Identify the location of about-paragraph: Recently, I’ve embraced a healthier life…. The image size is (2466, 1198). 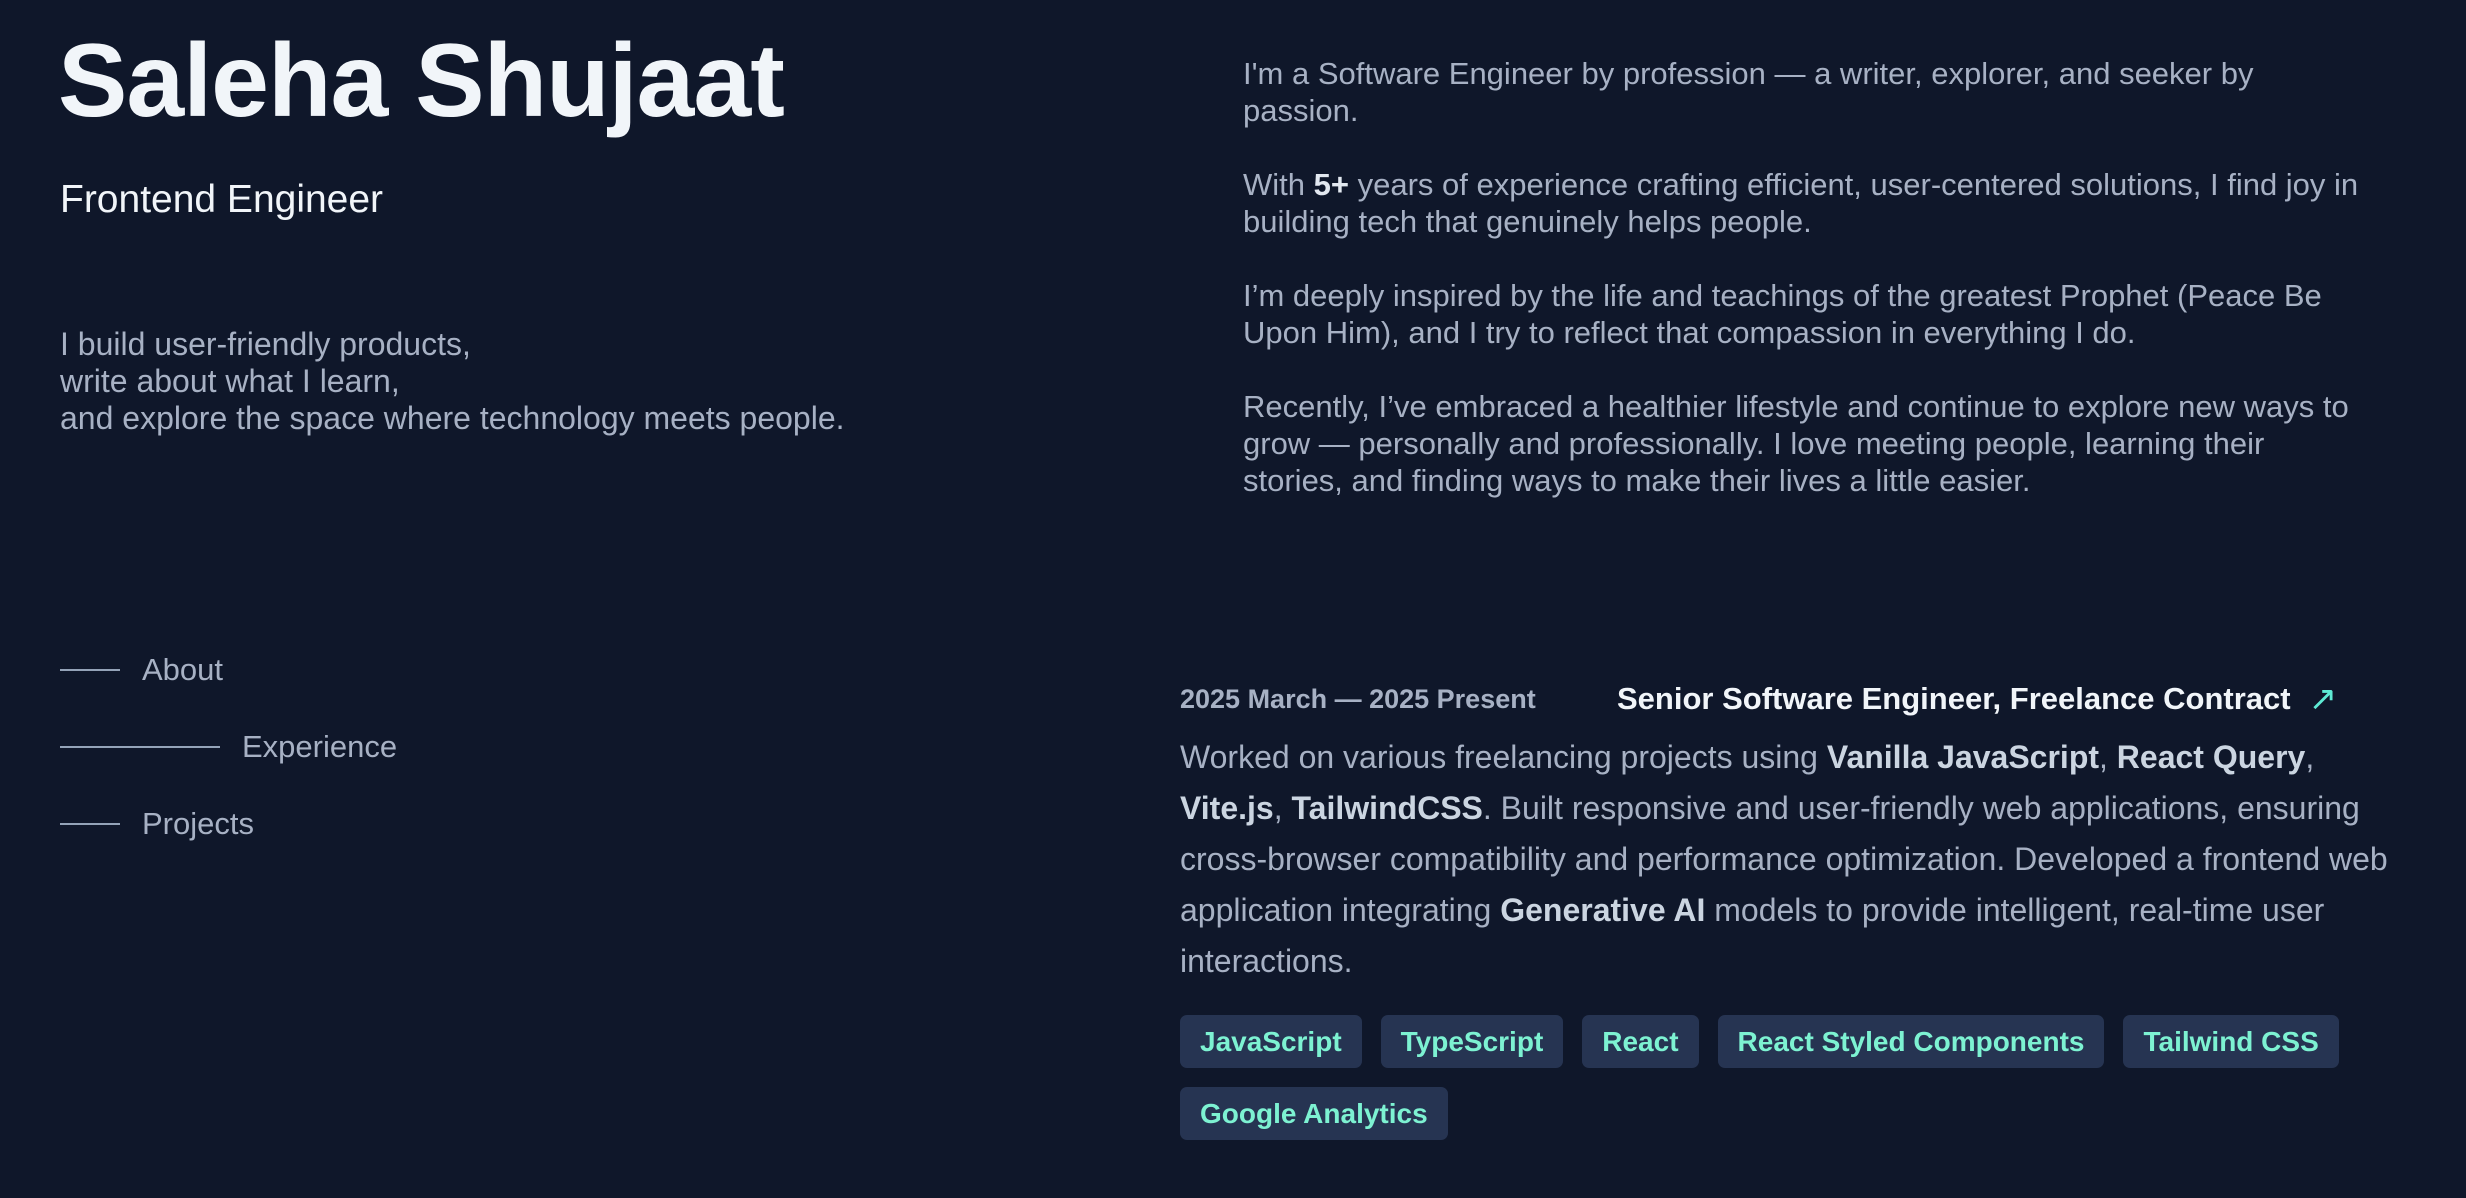
(1796, 443).